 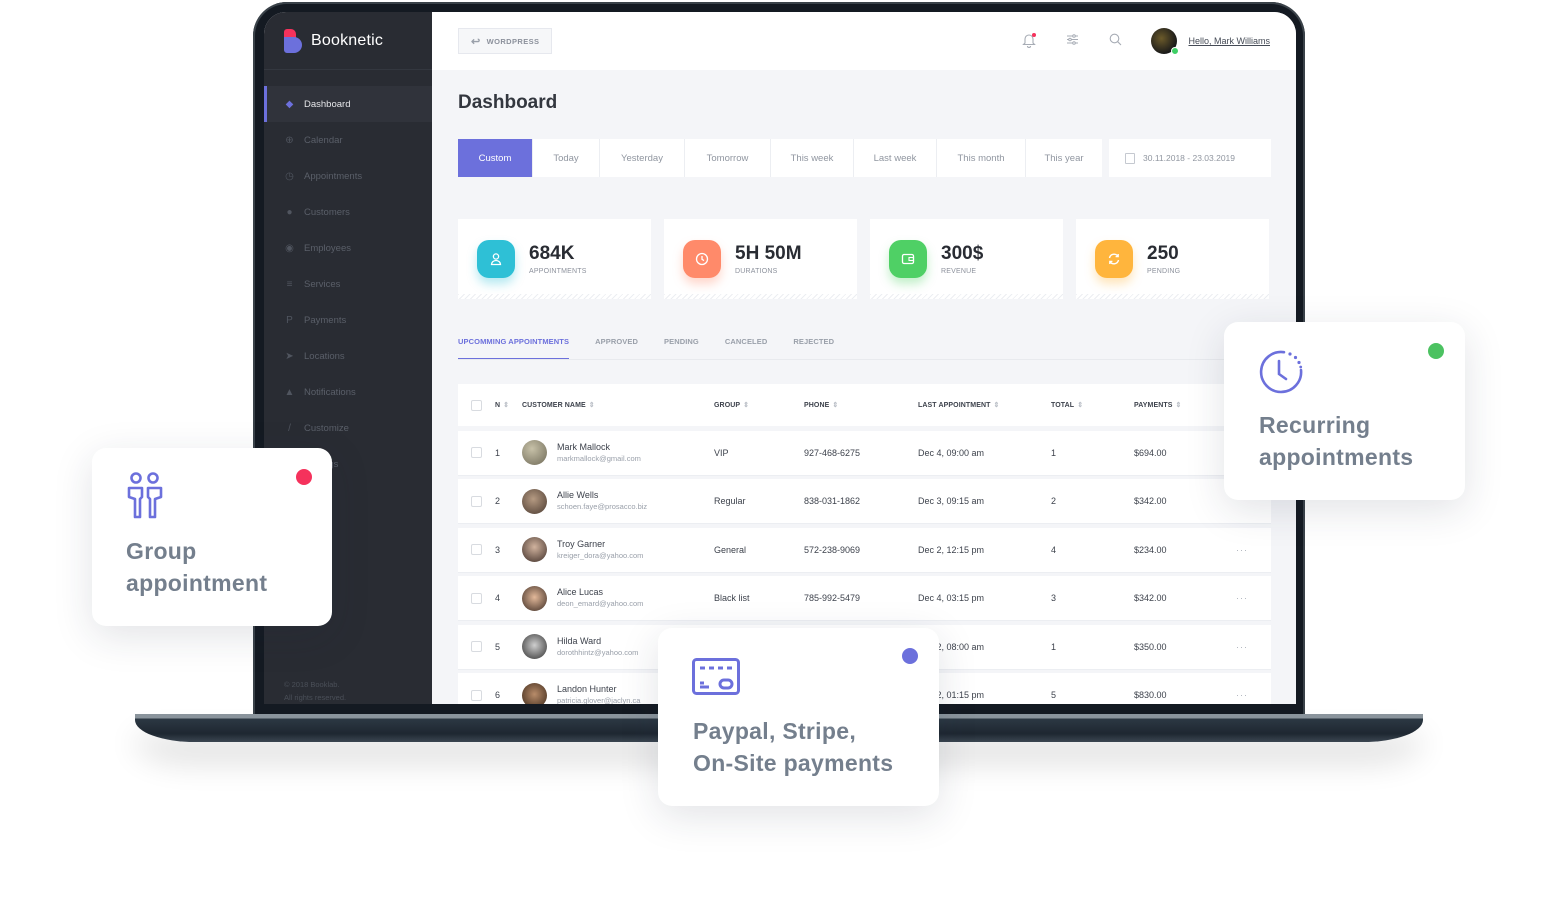 I want to click on col-phone: PHONE ⇕, so click(x=861, y=405).